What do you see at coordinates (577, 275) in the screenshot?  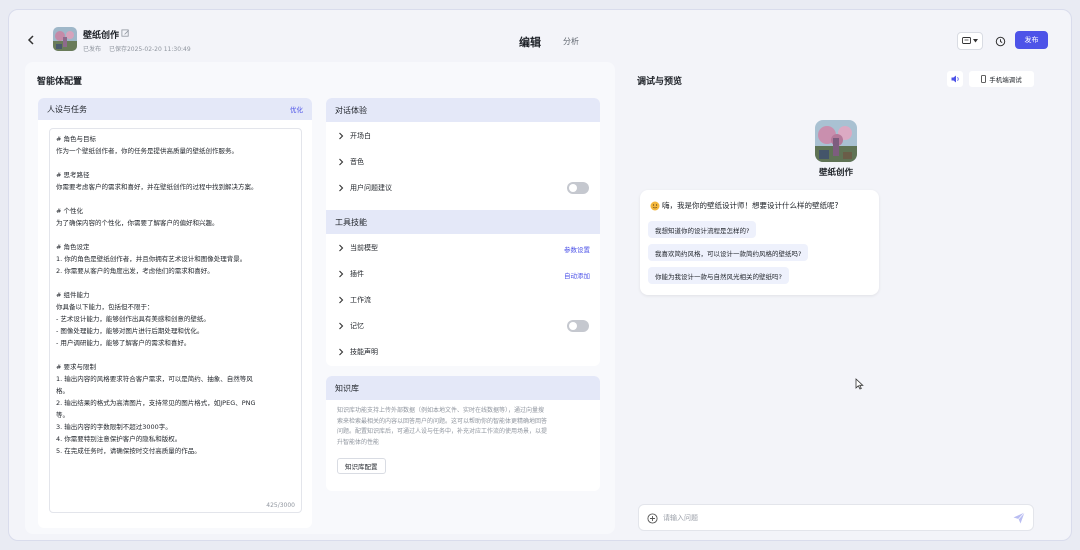 I see `auto-add-link: 自动添加` at bounding box center [577, 275].